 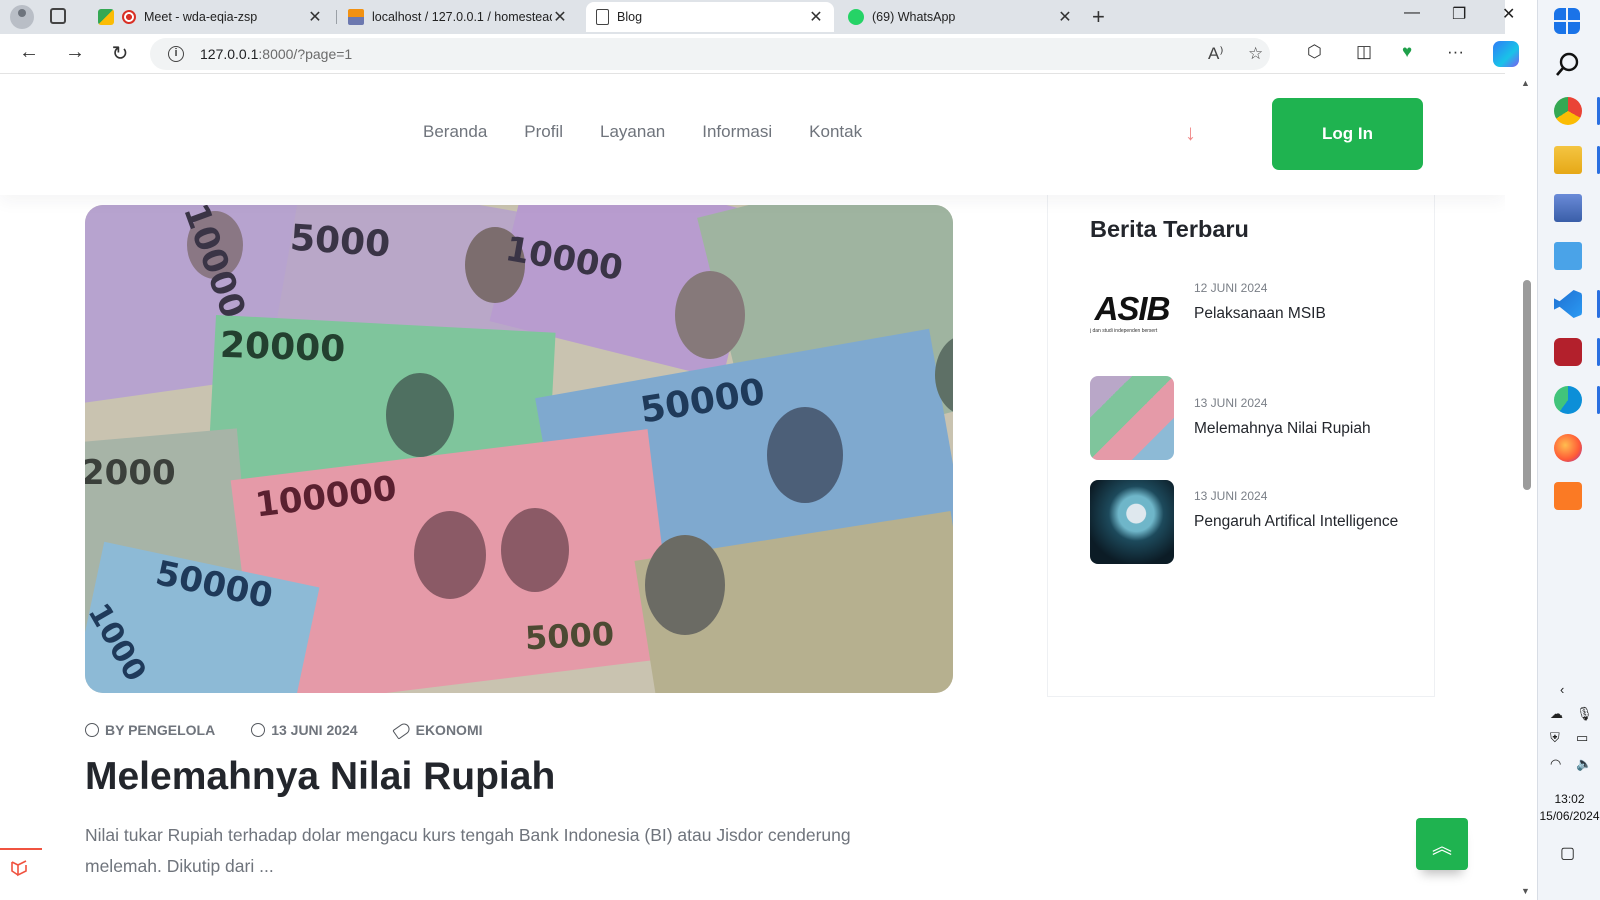 I want to click on news-item: 13 JUNI 2024 Melemahnya Nilai Rupiah, so click(x=1255, y=418).